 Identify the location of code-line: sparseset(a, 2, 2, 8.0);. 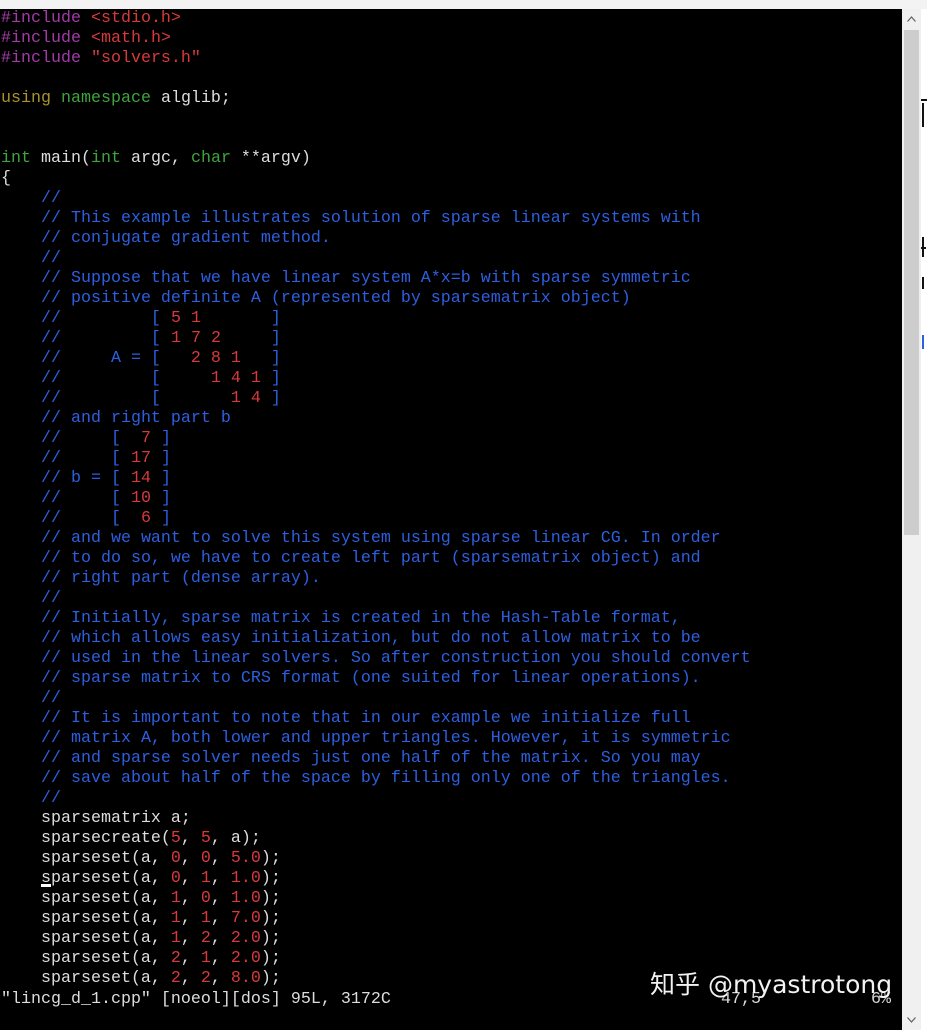
(376, 979).